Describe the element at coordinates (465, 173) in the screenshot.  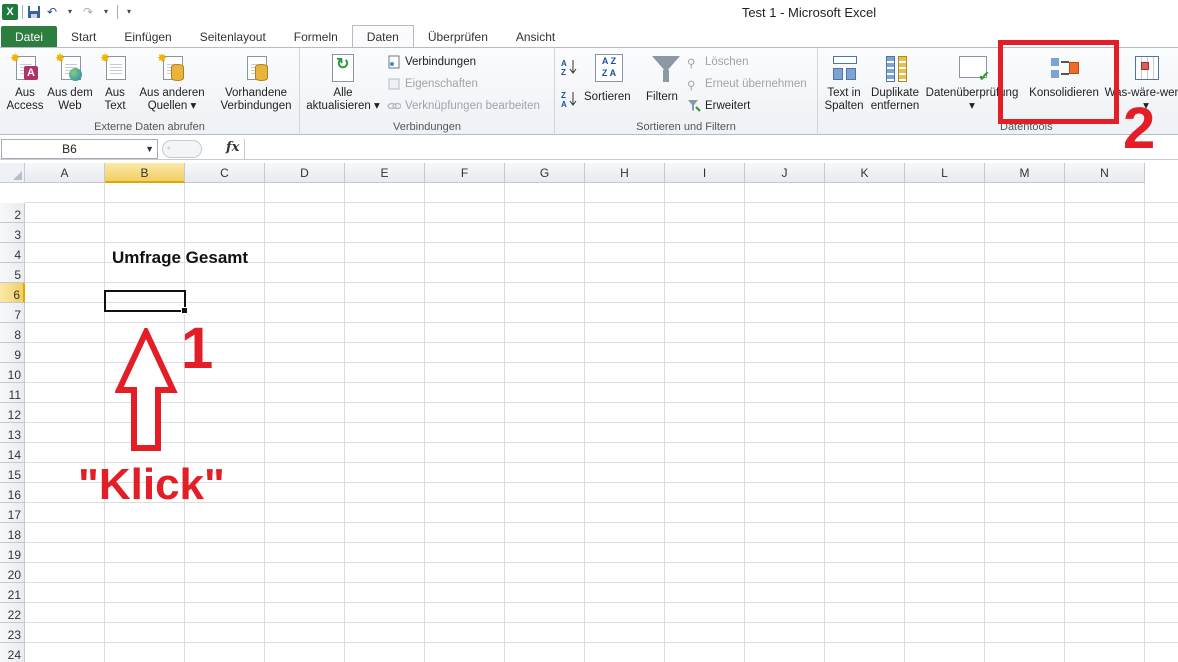
I see `column-header-f: F` at that location.